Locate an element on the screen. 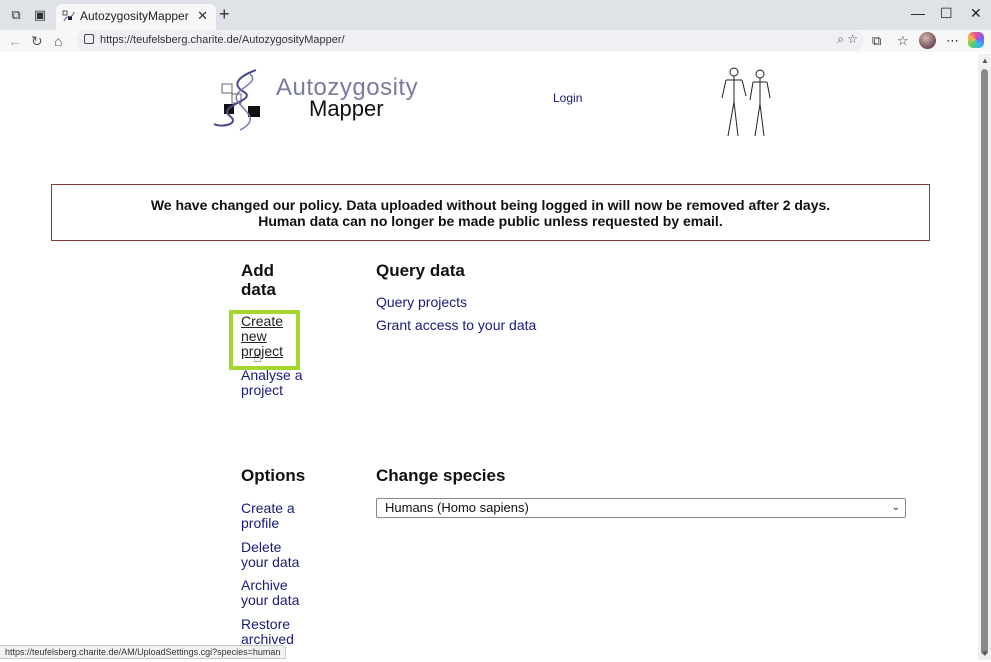  add-data-heading: Add data is located at coordinates (258, 280).